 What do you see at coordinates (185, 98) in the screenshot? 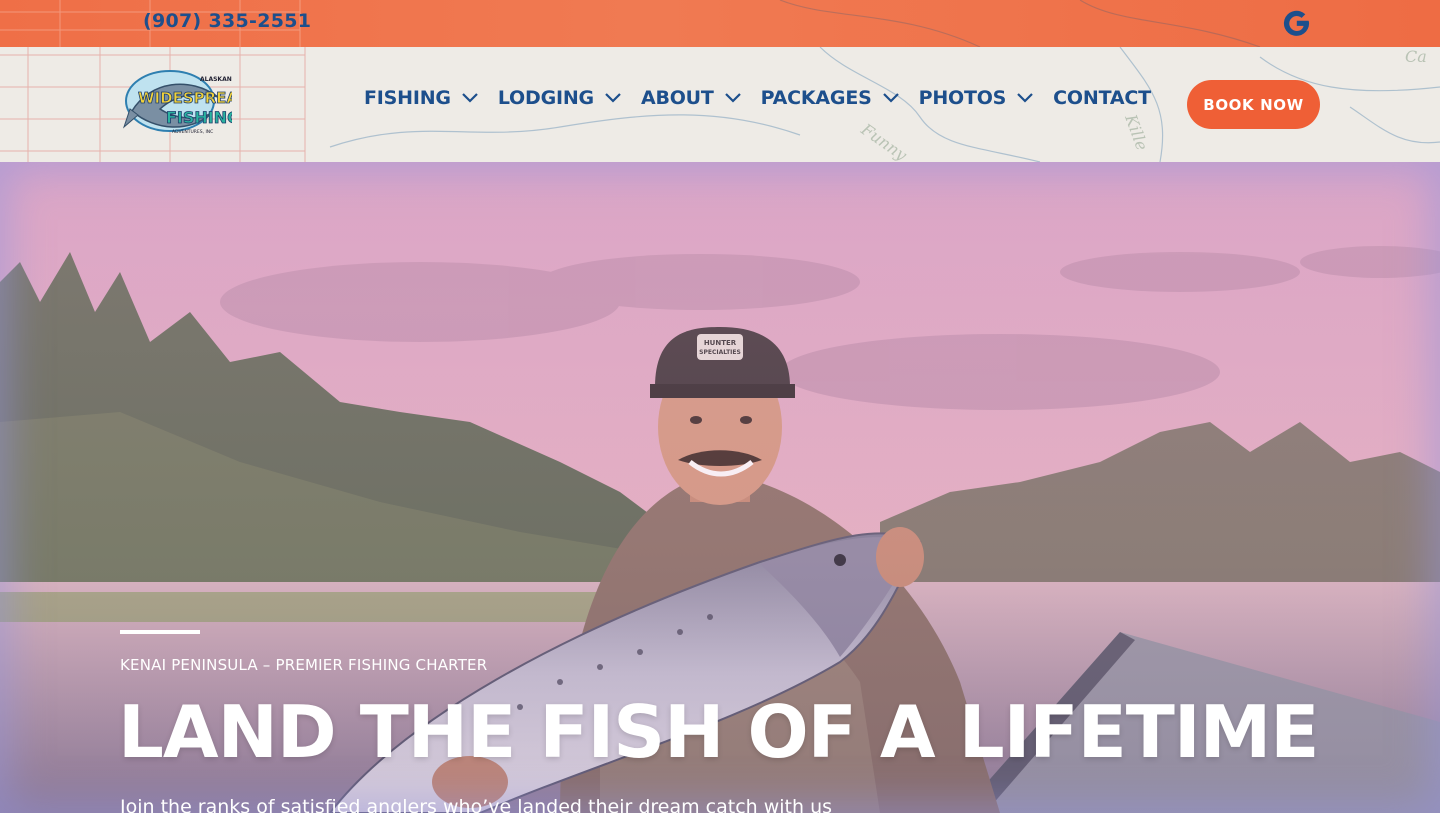
I see `logo-text-widespread: WIDESPREAD` at bounding box center [185, 98].